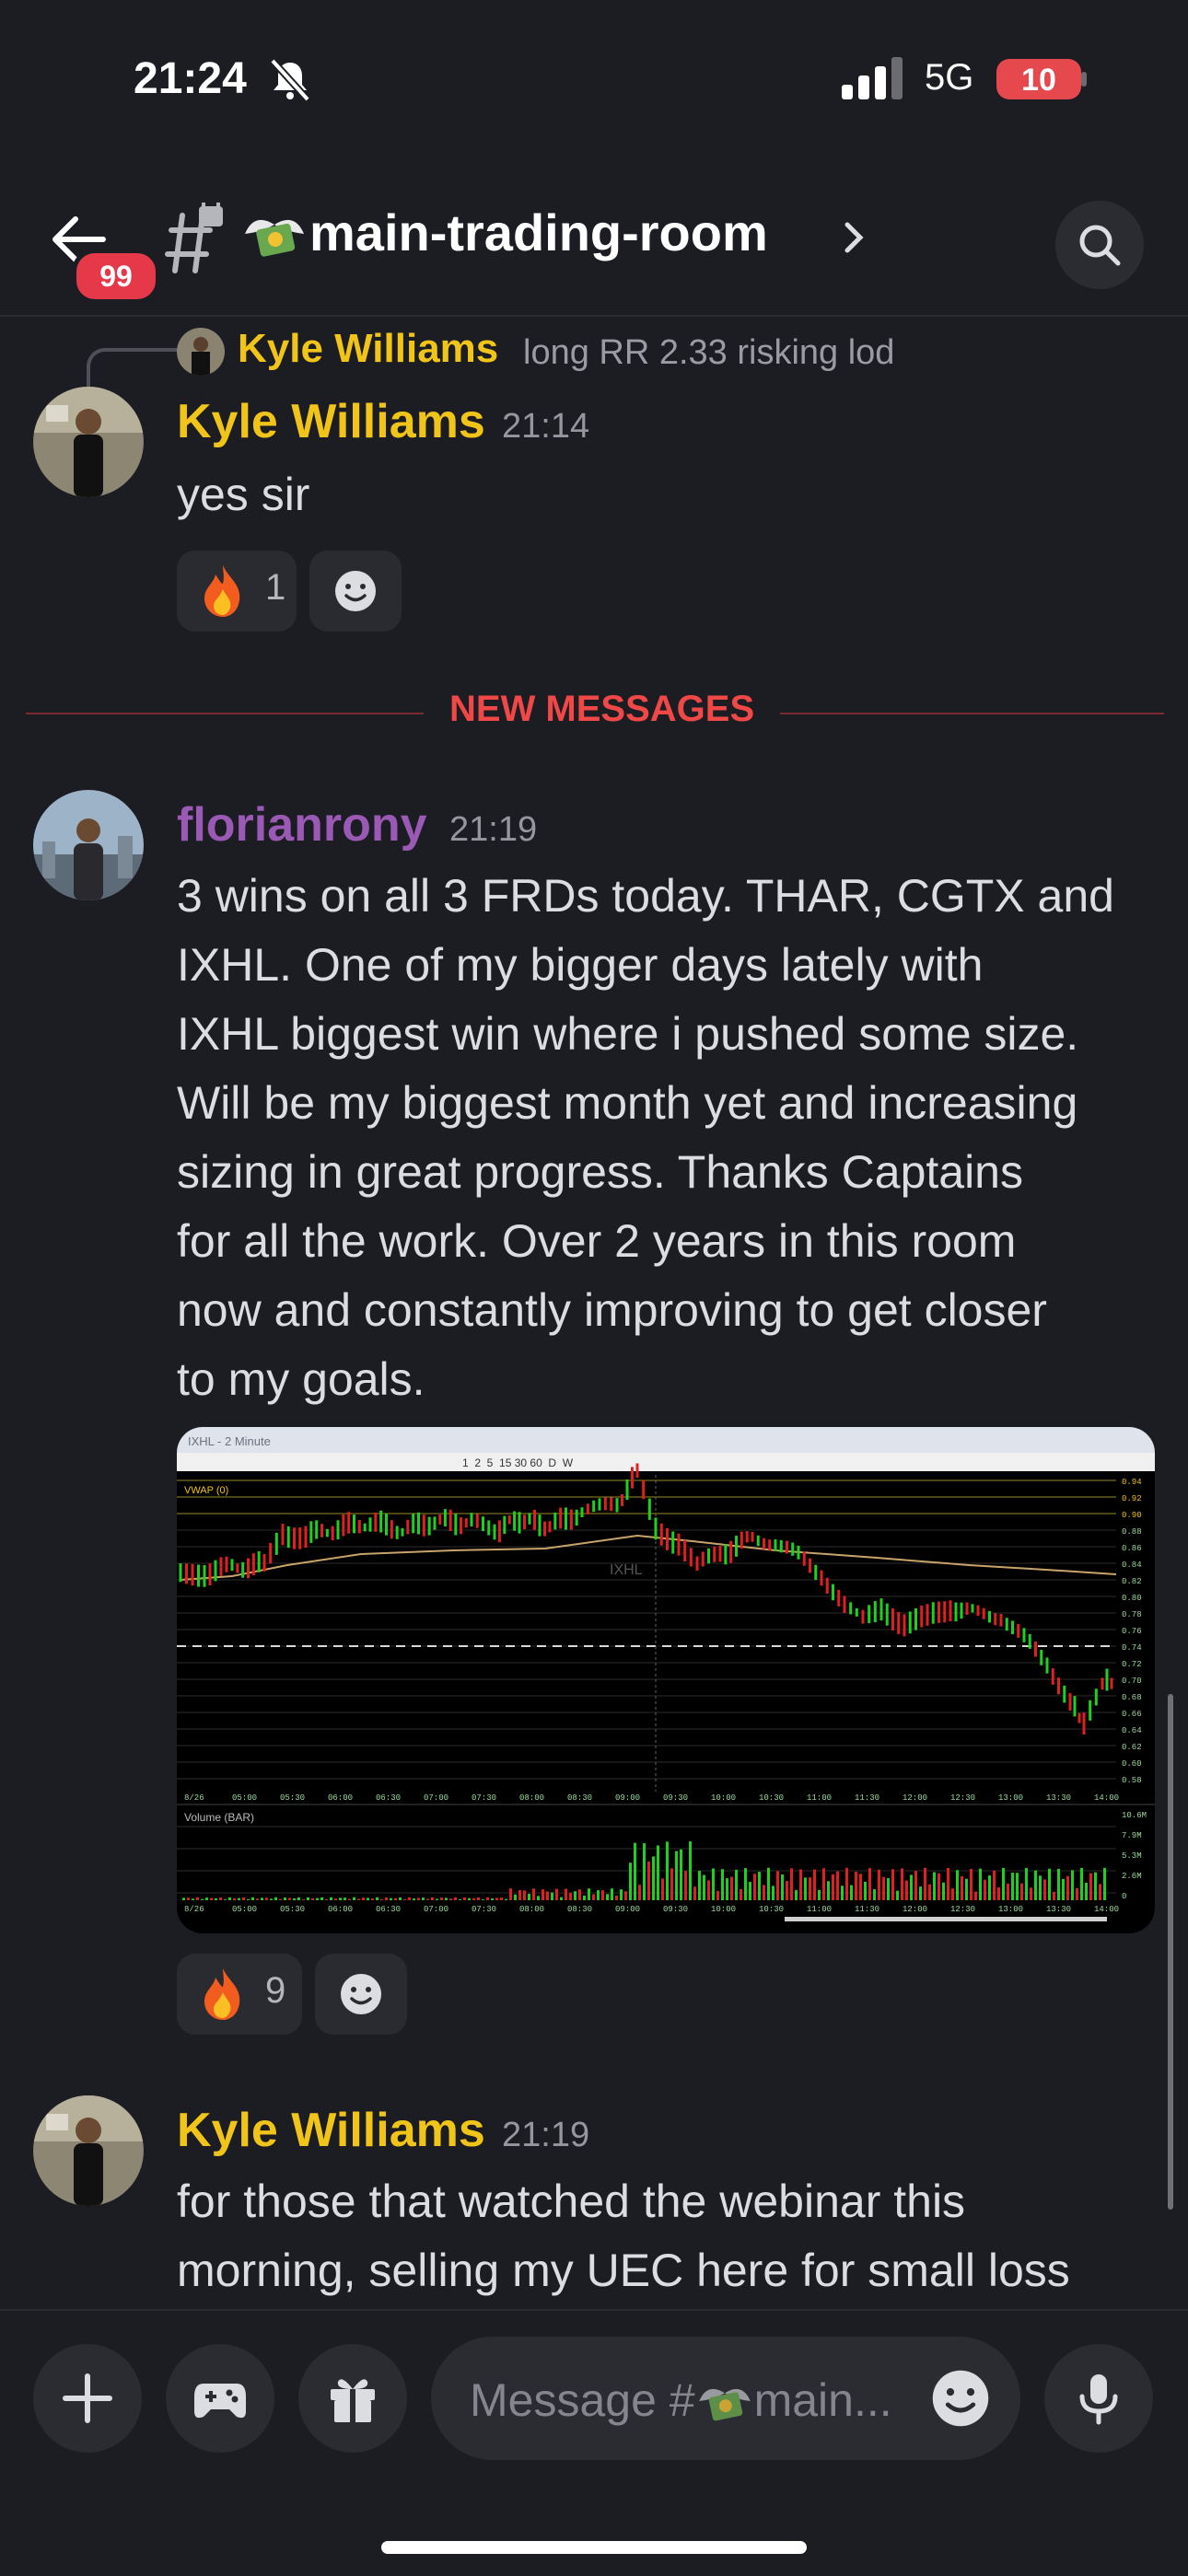 Image resolution: width=1188 pixels, height=2576 pixels. Describe the element at coordinates (1132, 1498) in the screenshot. I see `price-tick-label: 0.92` at that location.